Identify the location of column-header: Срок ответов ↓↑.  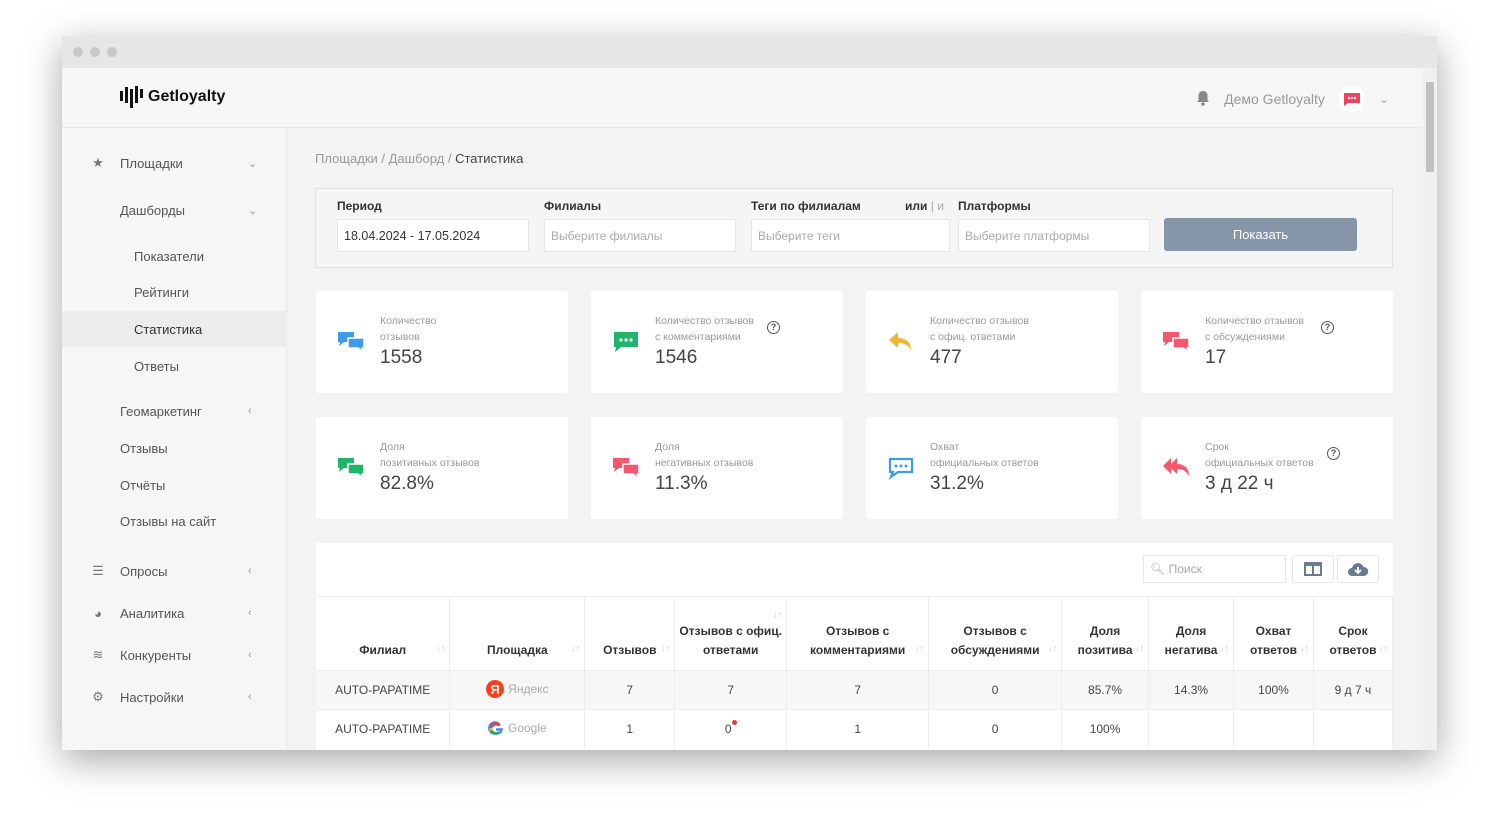
(1353, 633).